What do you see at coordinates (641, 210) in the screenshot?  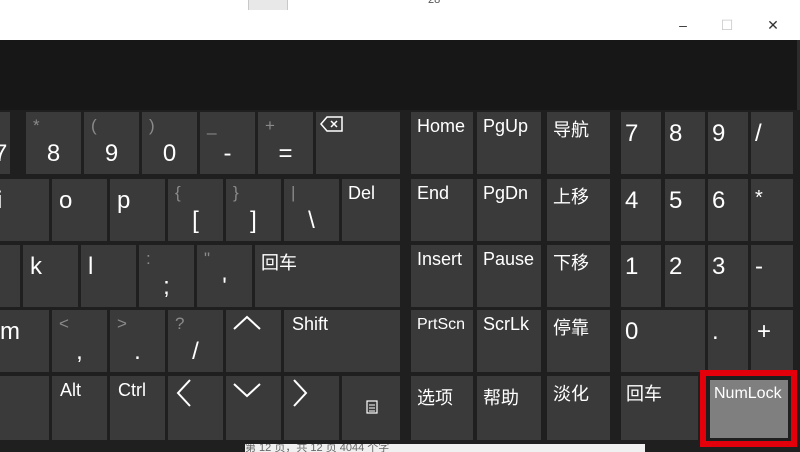 I see `numpad-4: 4` at bounding box center [641, 210].